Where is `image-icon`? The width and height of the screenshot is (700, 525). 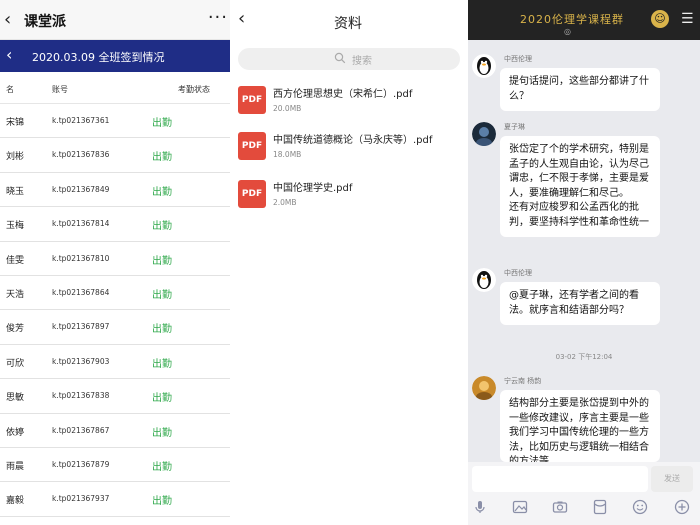
image-icon is located at coordinates (520, 507).